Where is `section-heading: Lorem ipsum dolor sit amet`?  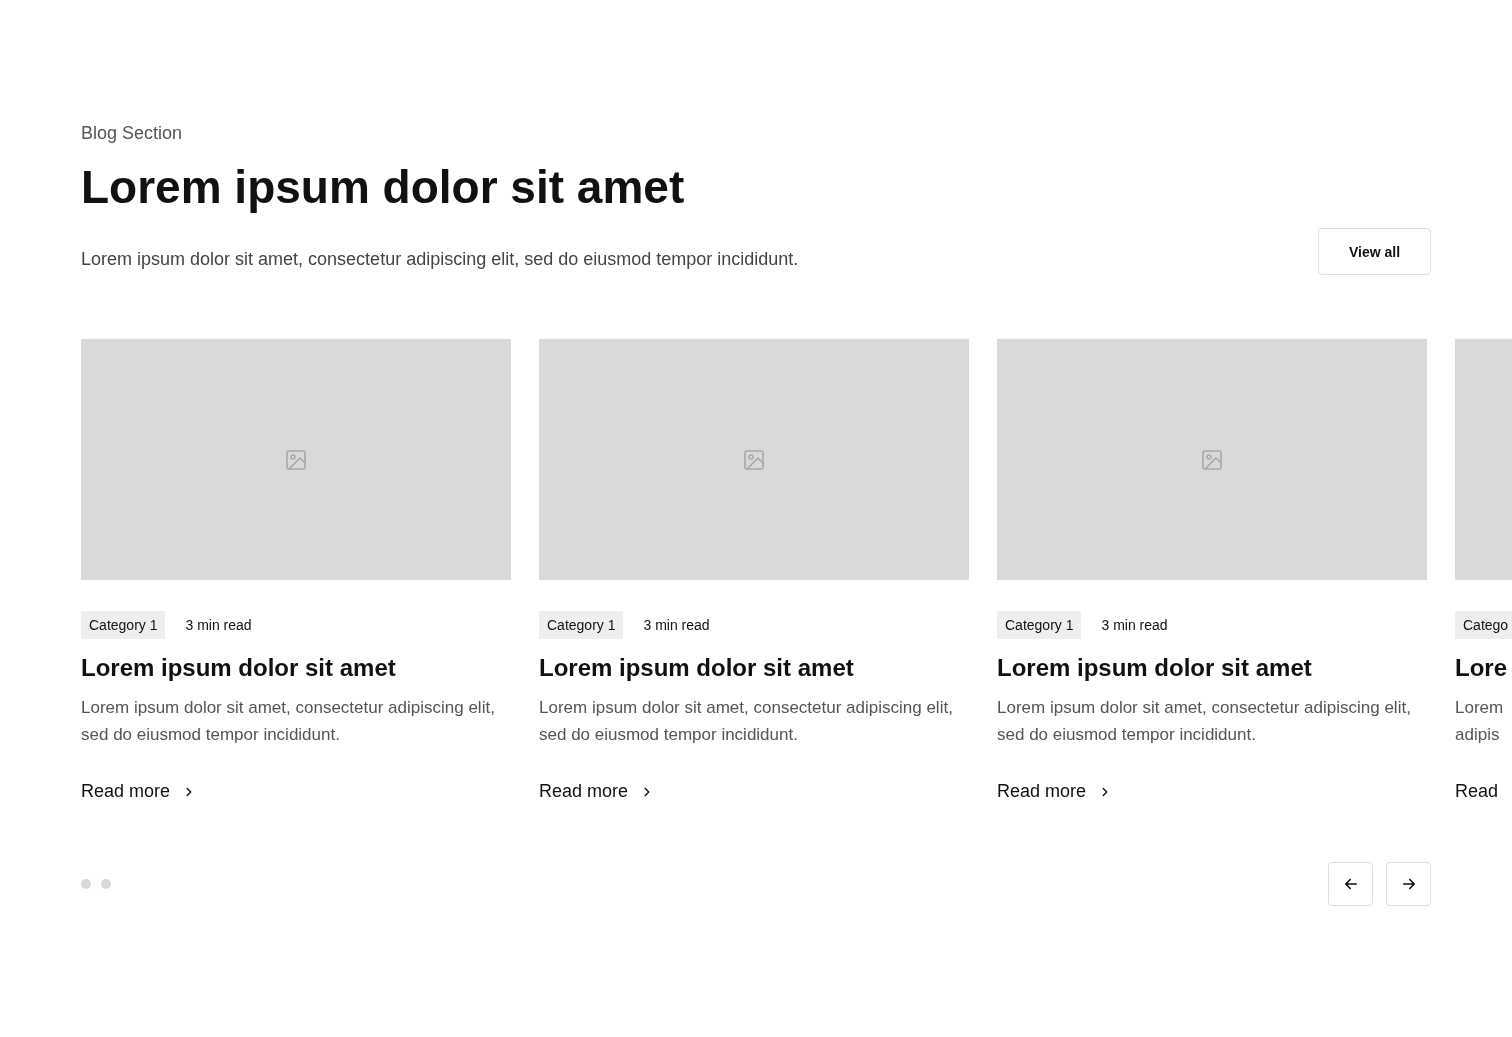
section-heading: Lorem ipsum dolor sit amet is located at coordinates (383, 187).